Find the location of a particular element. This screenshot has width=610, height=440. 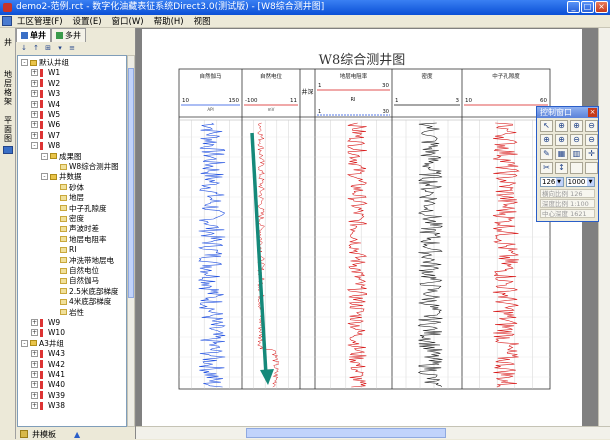

menu-window: 窗口(W) is located at coordinates (128, 21).